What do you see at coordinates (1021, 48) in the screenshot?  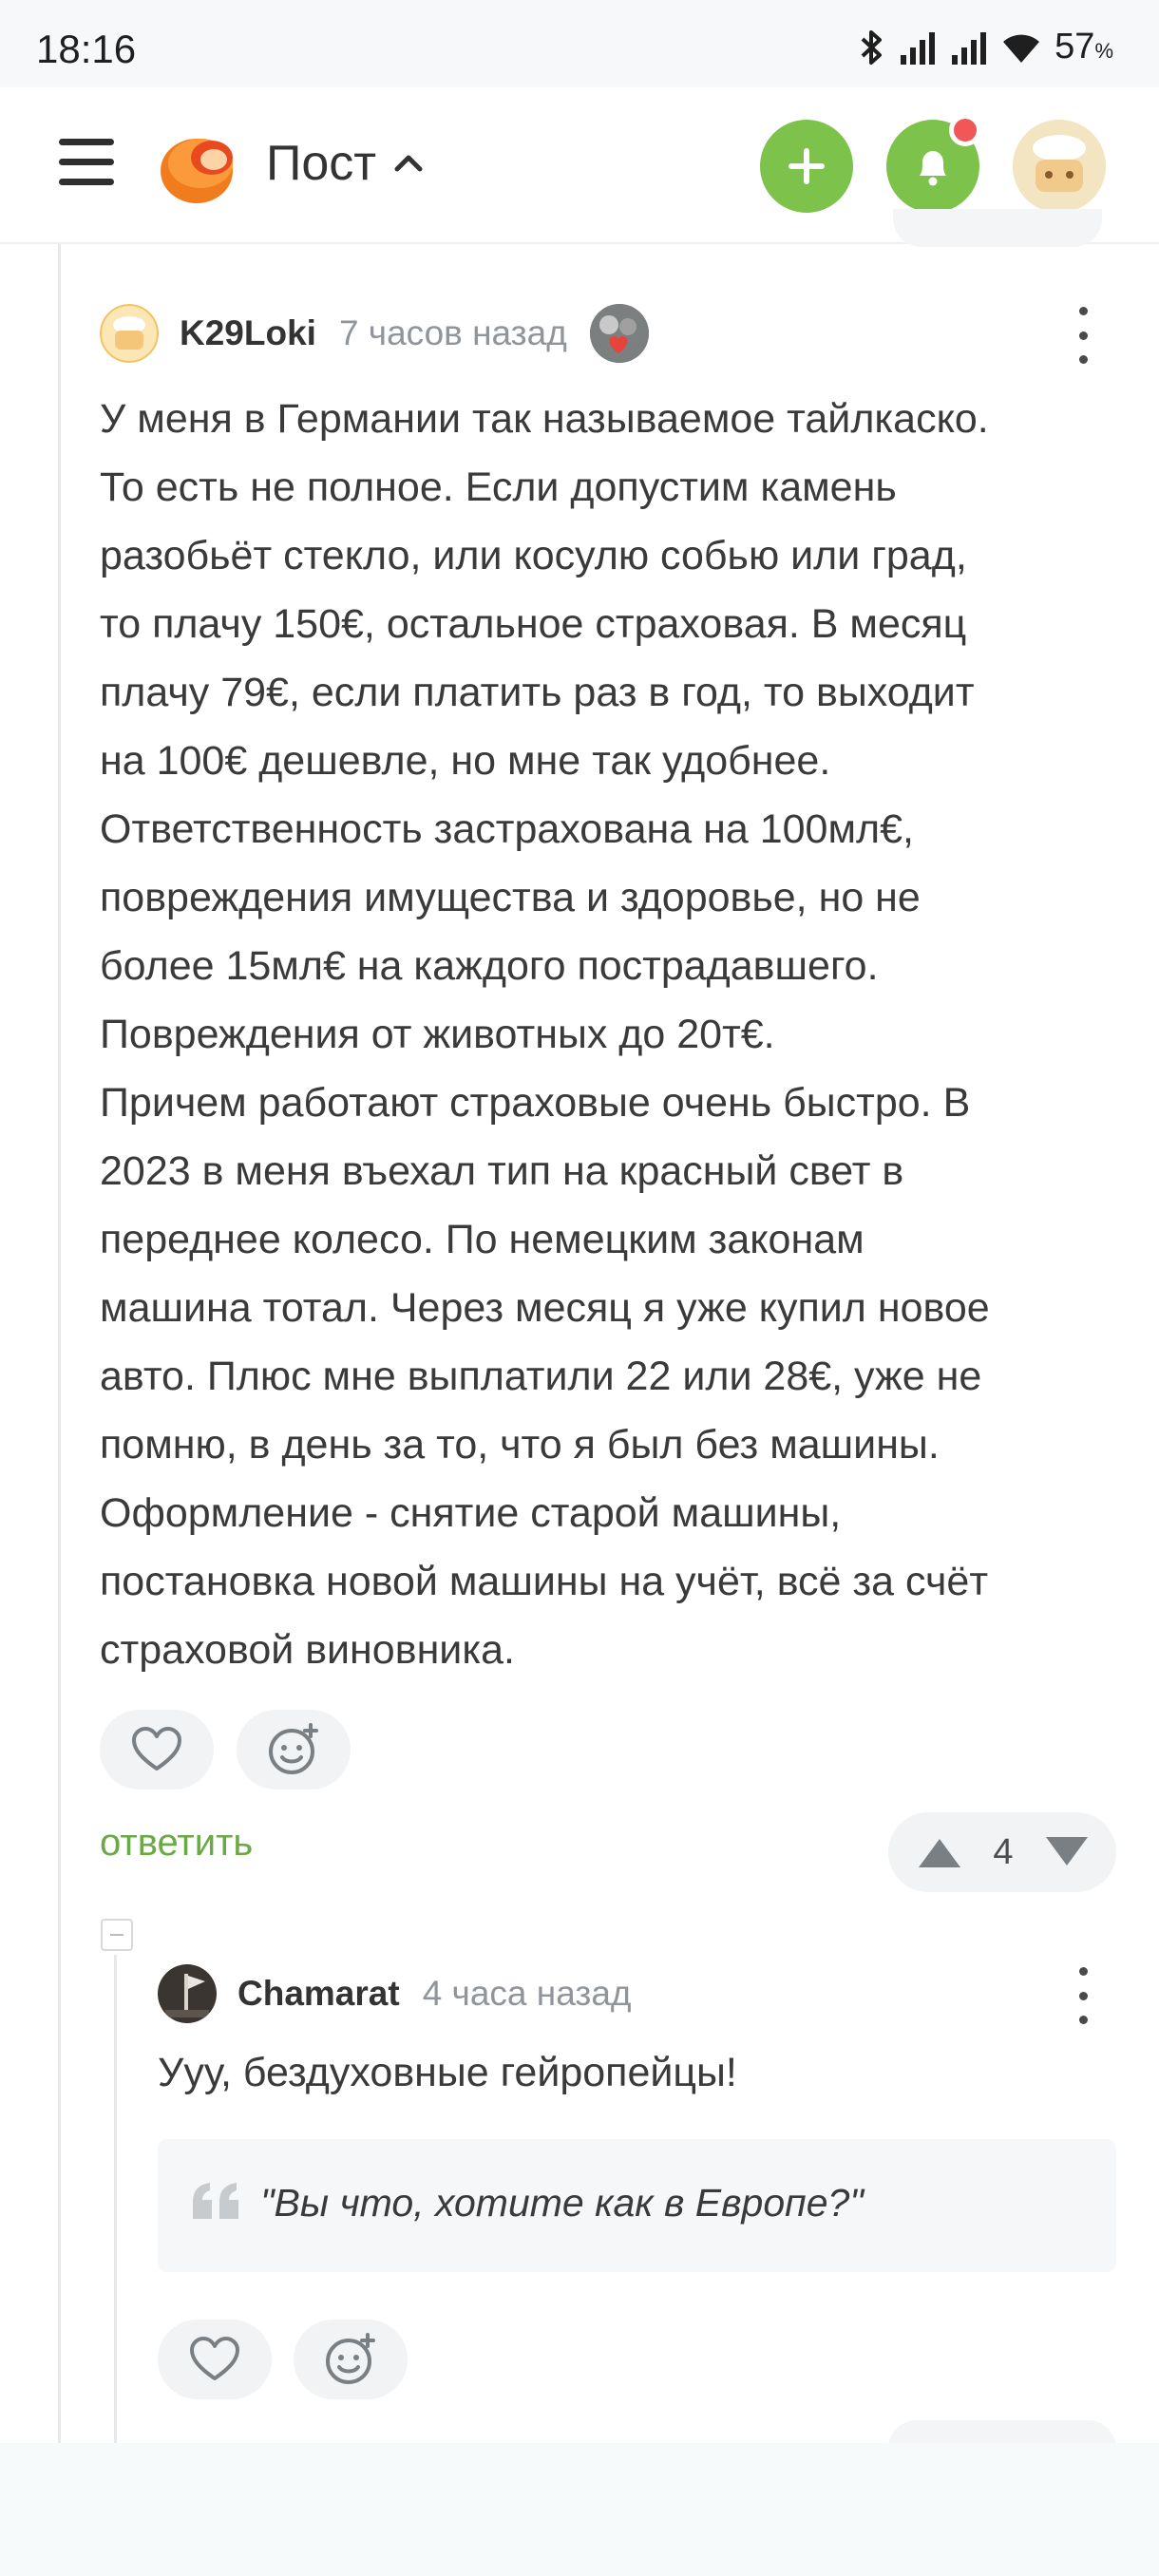 I see `wifi-icon` at bounding box center [1021, 48].